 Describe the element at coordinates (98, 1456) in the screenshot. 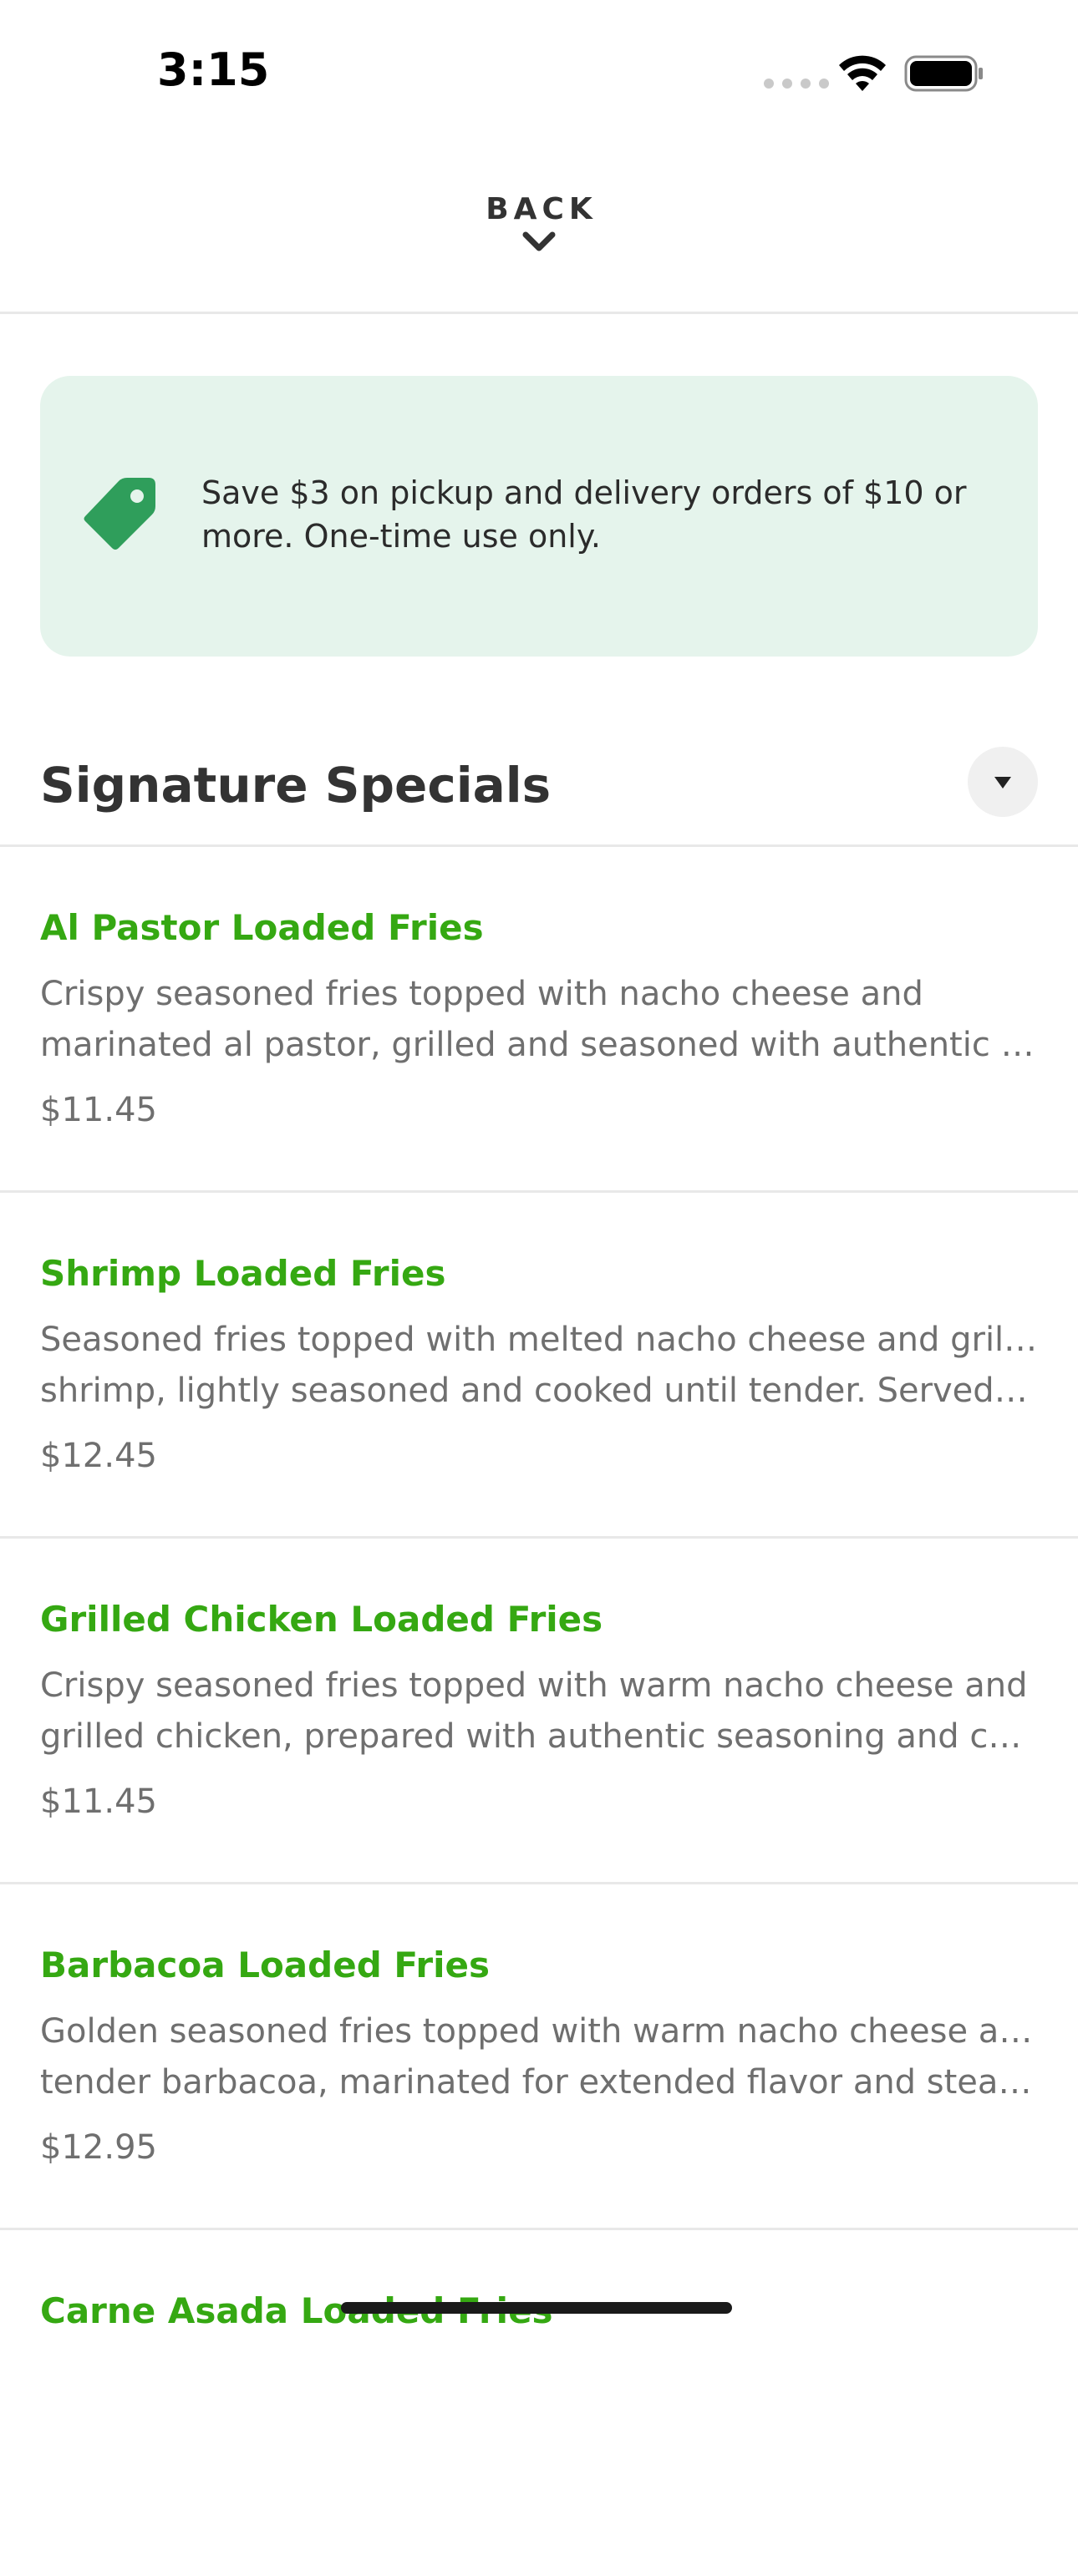

I see `item-price: $12.45` at that location.